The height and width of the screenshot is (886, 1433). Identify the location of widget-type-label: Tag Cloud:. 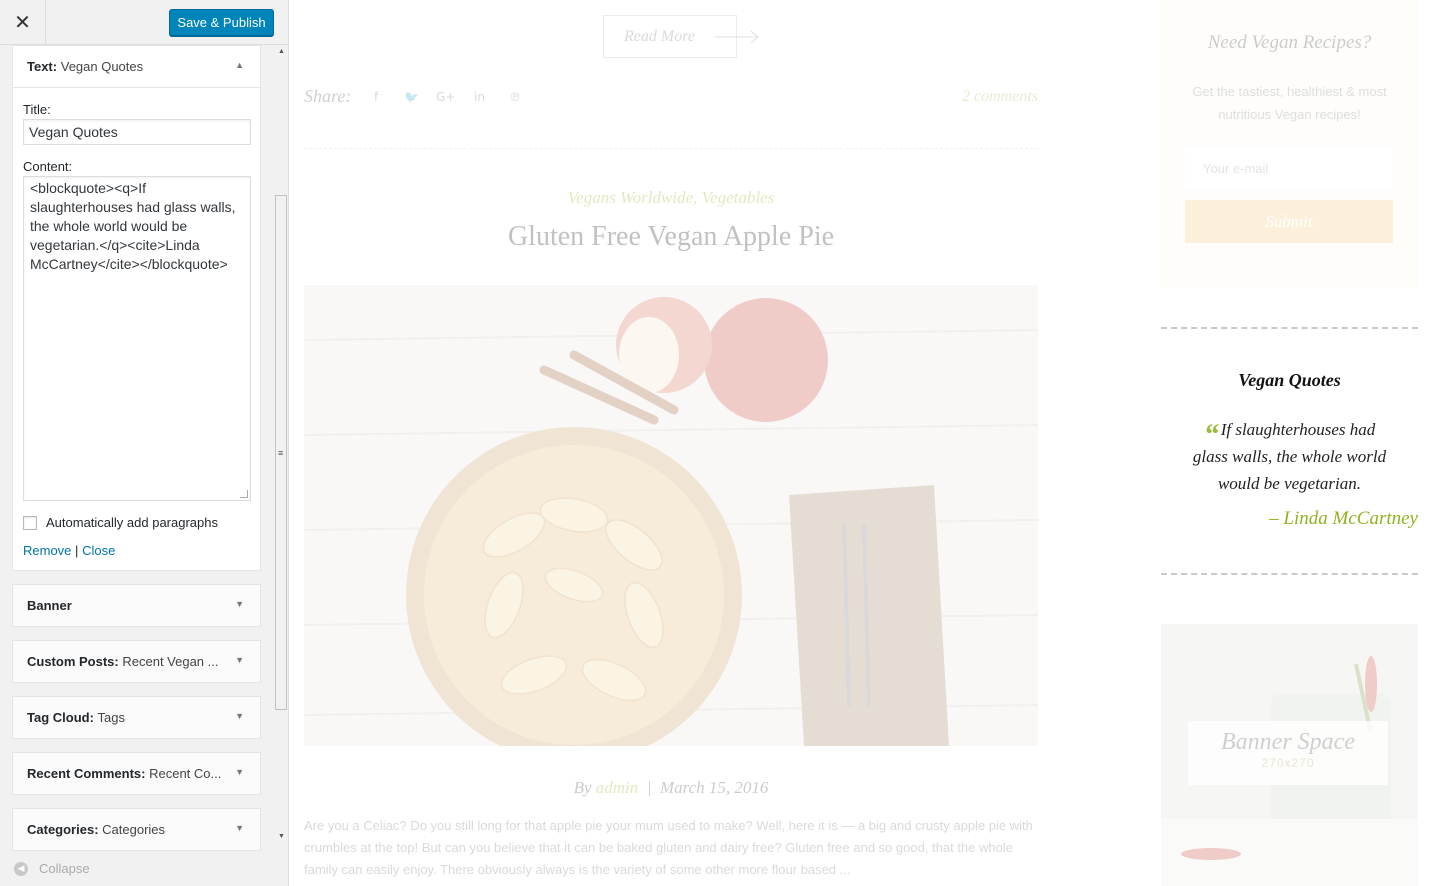
(60, 717).